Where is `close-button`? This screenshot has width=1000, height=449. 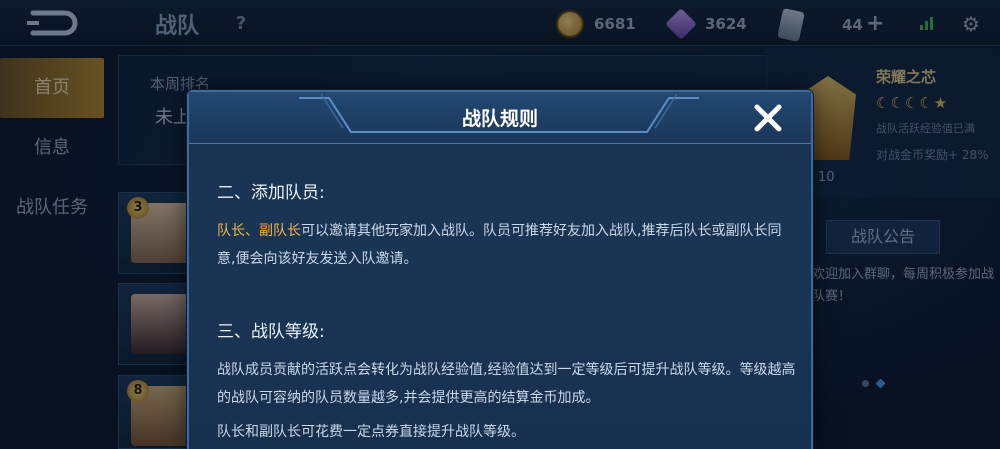
close-button is located at coordinates (768, 118).